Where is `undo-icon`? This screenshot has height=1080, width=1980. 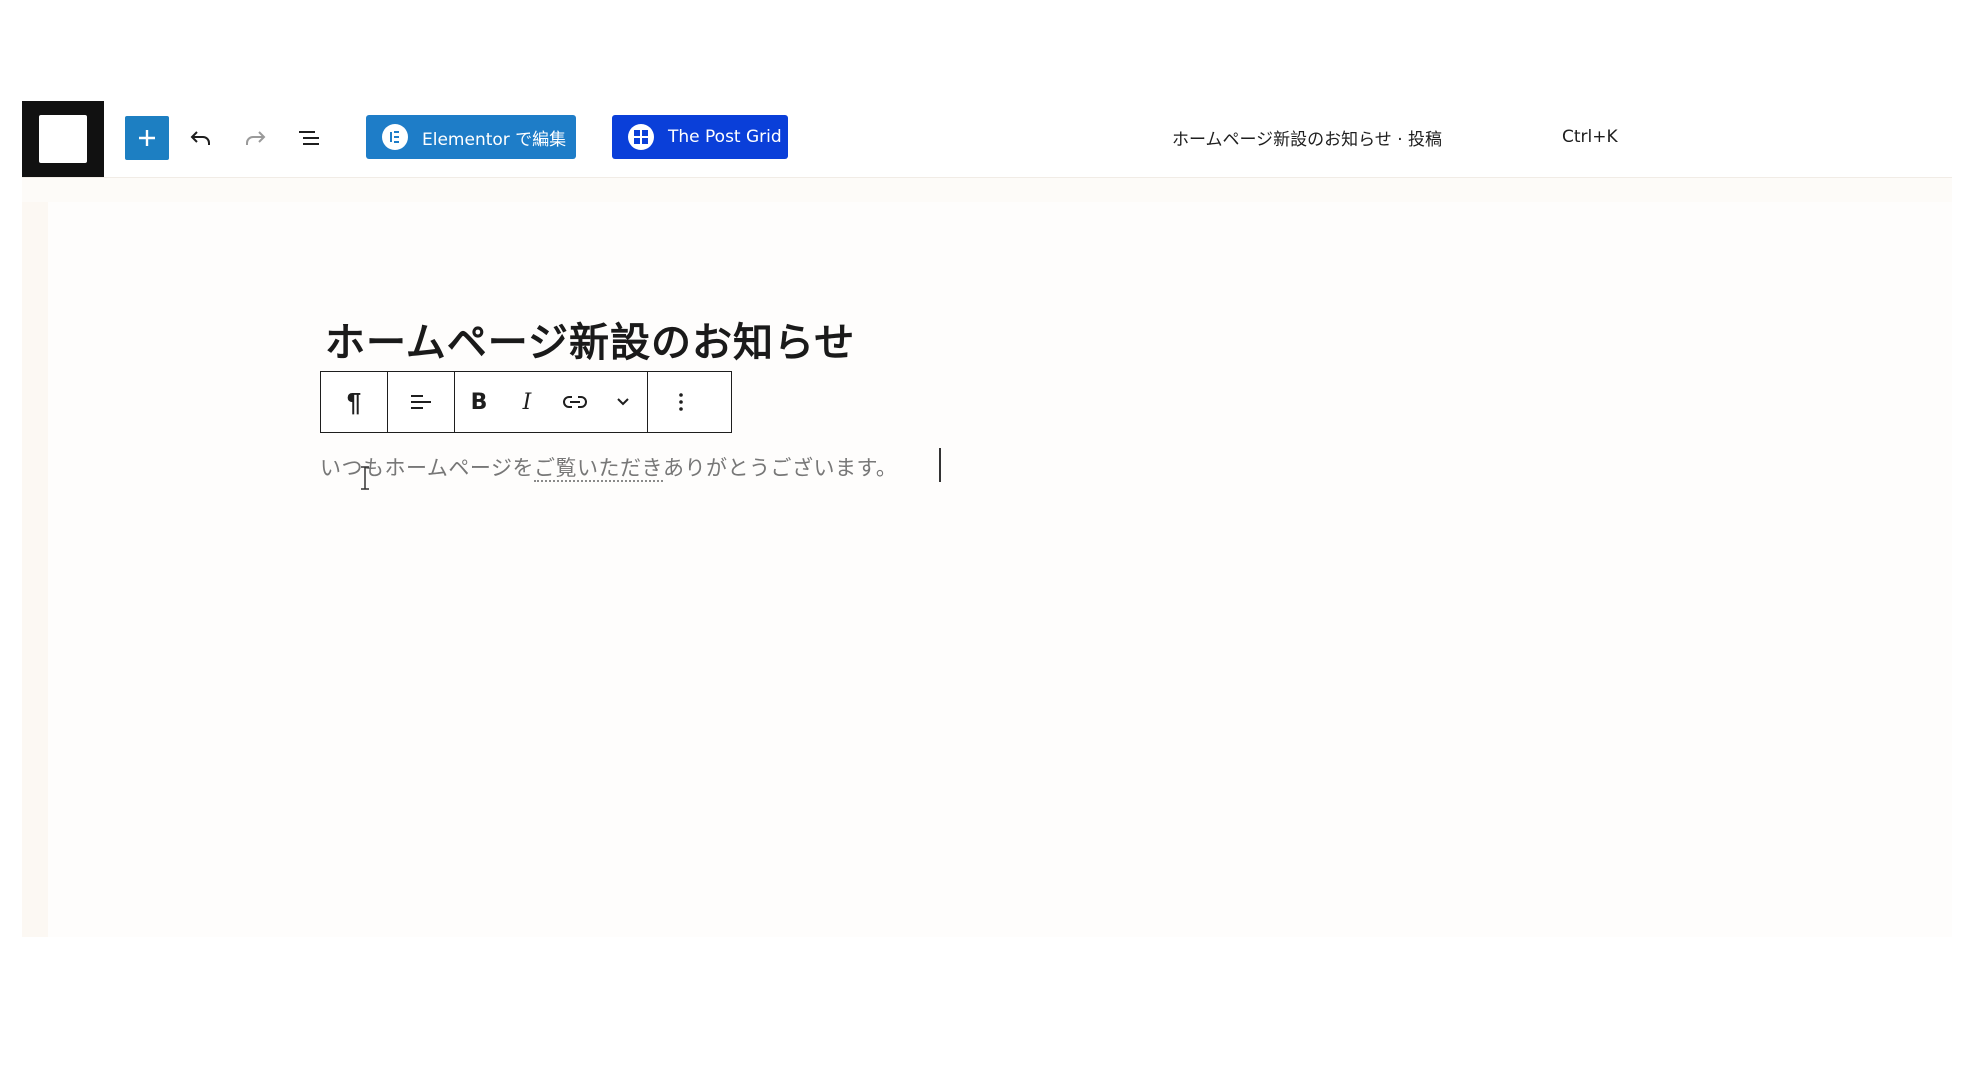
undo-icon is located at coordinates (200, 138).